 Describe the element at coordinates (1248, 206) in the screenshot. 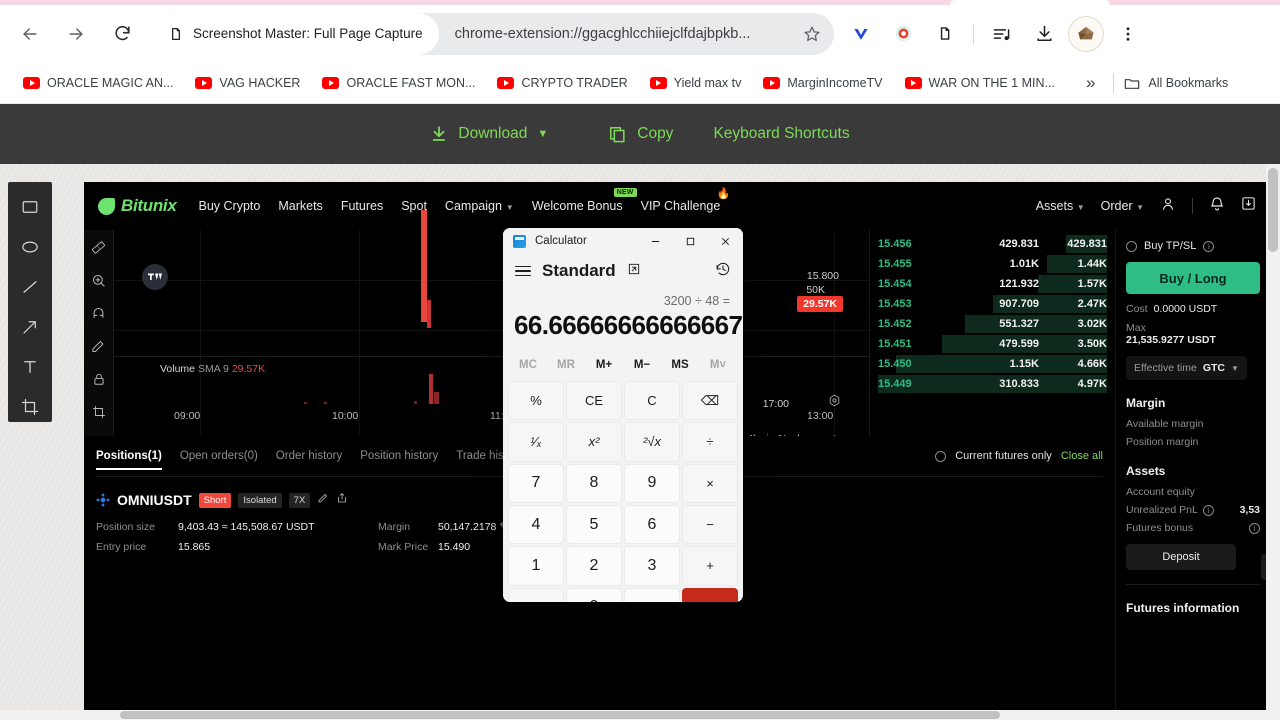

I see `download-app-icon` at that location.